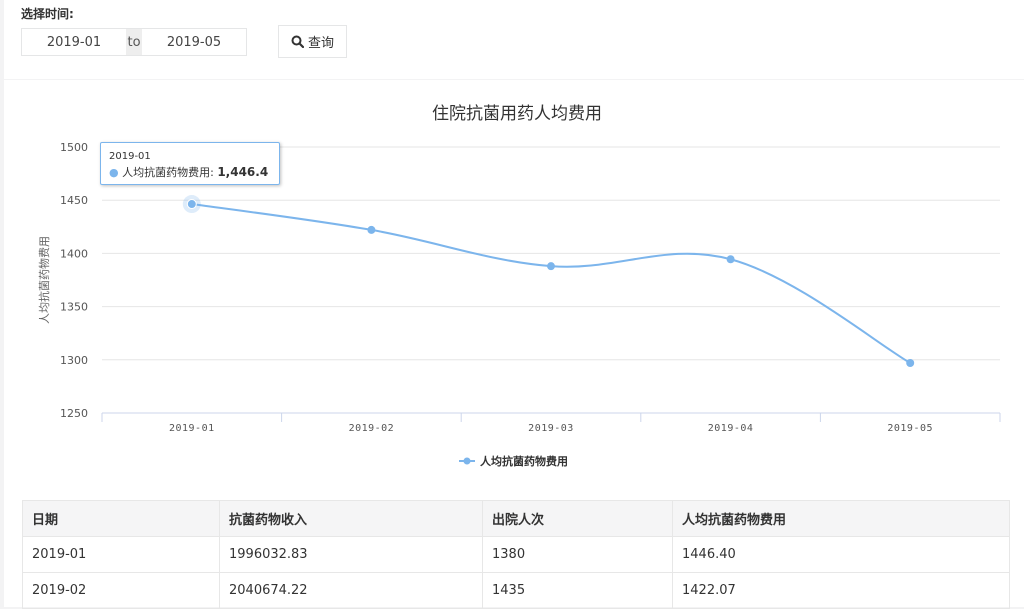  I want to click on chart-tooltip: 2019-01 ● 人均抗菌药物费用: 1,446.4, so click(190, 163).